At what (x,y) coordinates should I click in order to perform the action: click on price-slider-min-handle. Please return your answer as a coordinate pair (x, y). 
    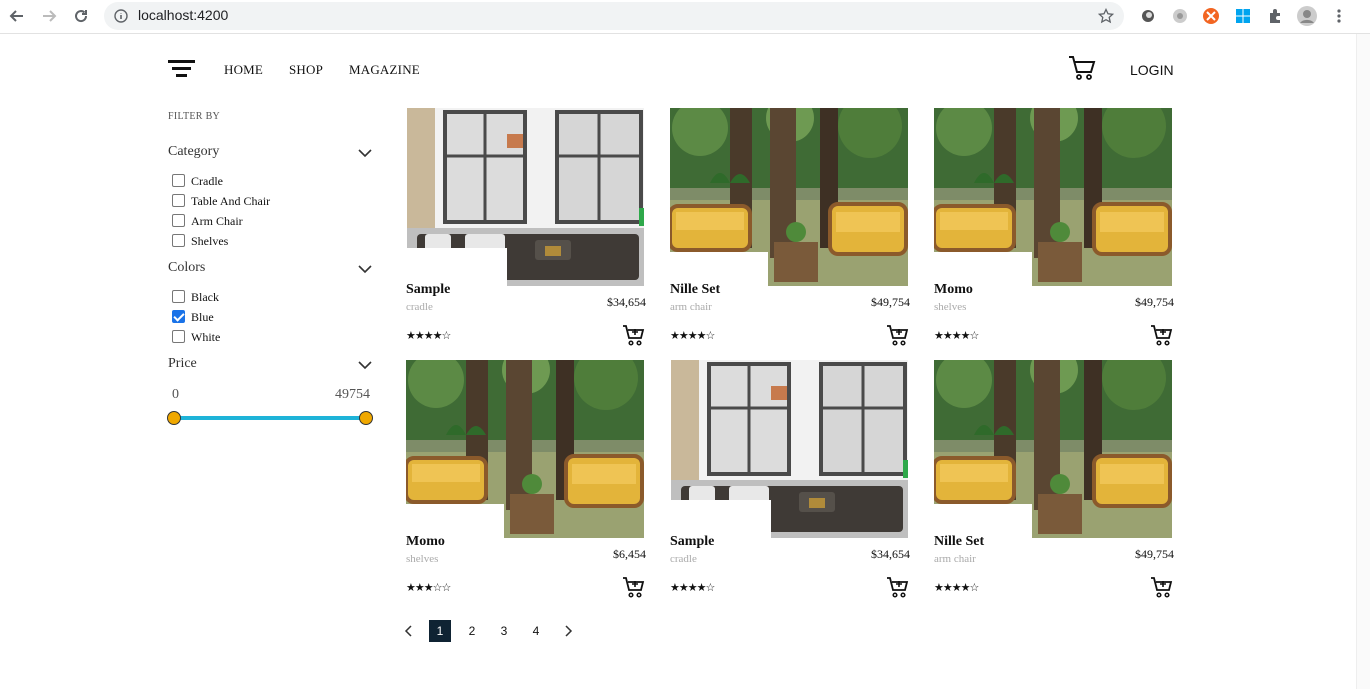
    Looking at the image, I should click on (174, 418).